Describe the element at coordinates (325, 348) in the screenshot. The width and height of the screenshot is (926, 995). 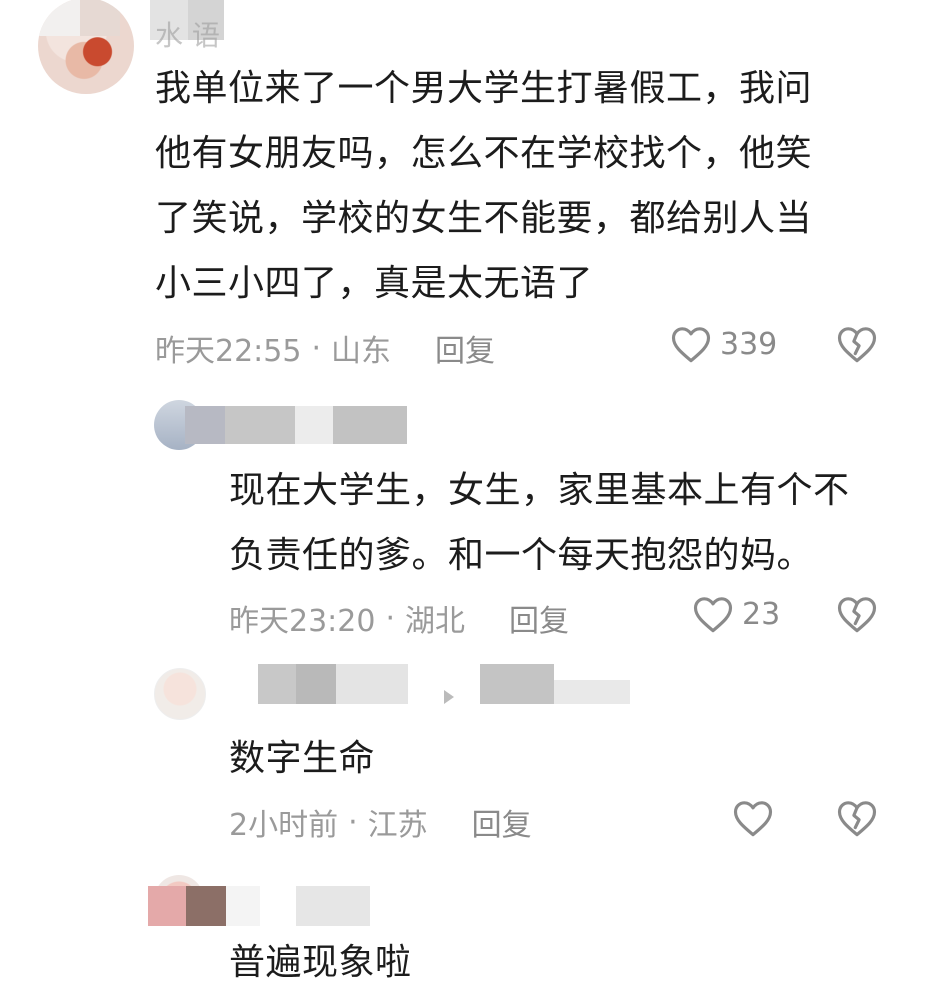
I see `comment-meta: 昨天22:55 · 山东 回复` at that location.